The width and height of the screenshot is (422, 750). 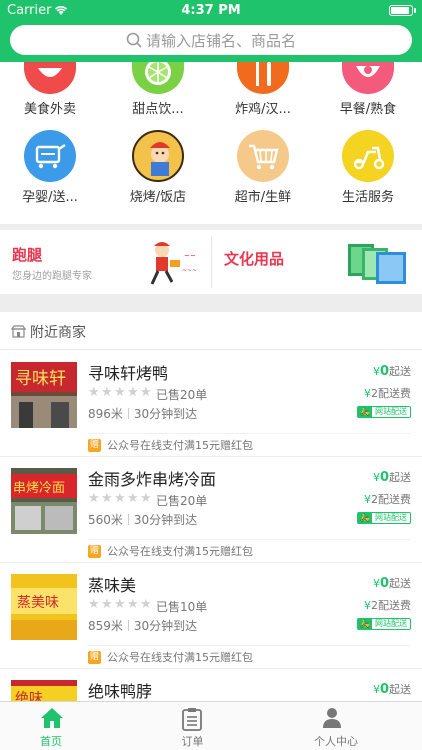 I want to click on category-food-delivery: 美食外卖, so click(x=50, y=89).